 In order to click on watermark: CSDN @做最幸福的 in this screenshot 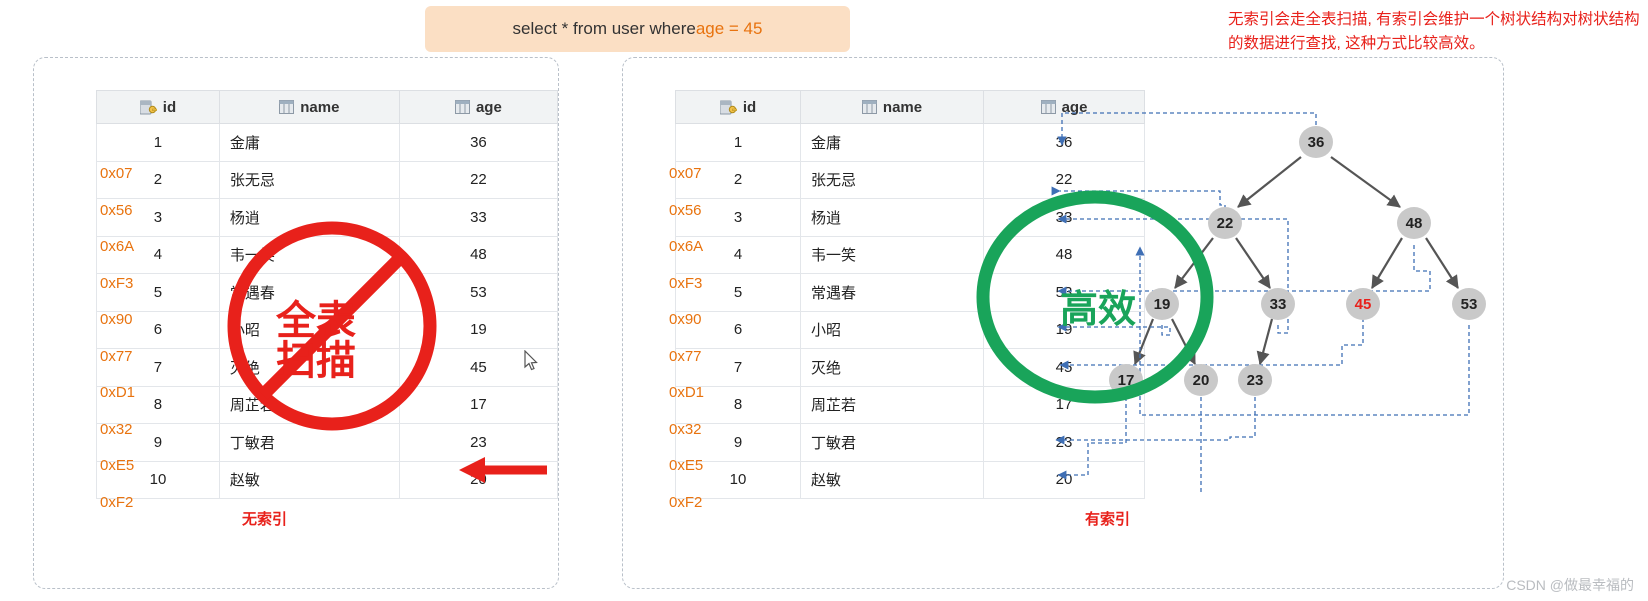, I will do `click(1570, 585)`.